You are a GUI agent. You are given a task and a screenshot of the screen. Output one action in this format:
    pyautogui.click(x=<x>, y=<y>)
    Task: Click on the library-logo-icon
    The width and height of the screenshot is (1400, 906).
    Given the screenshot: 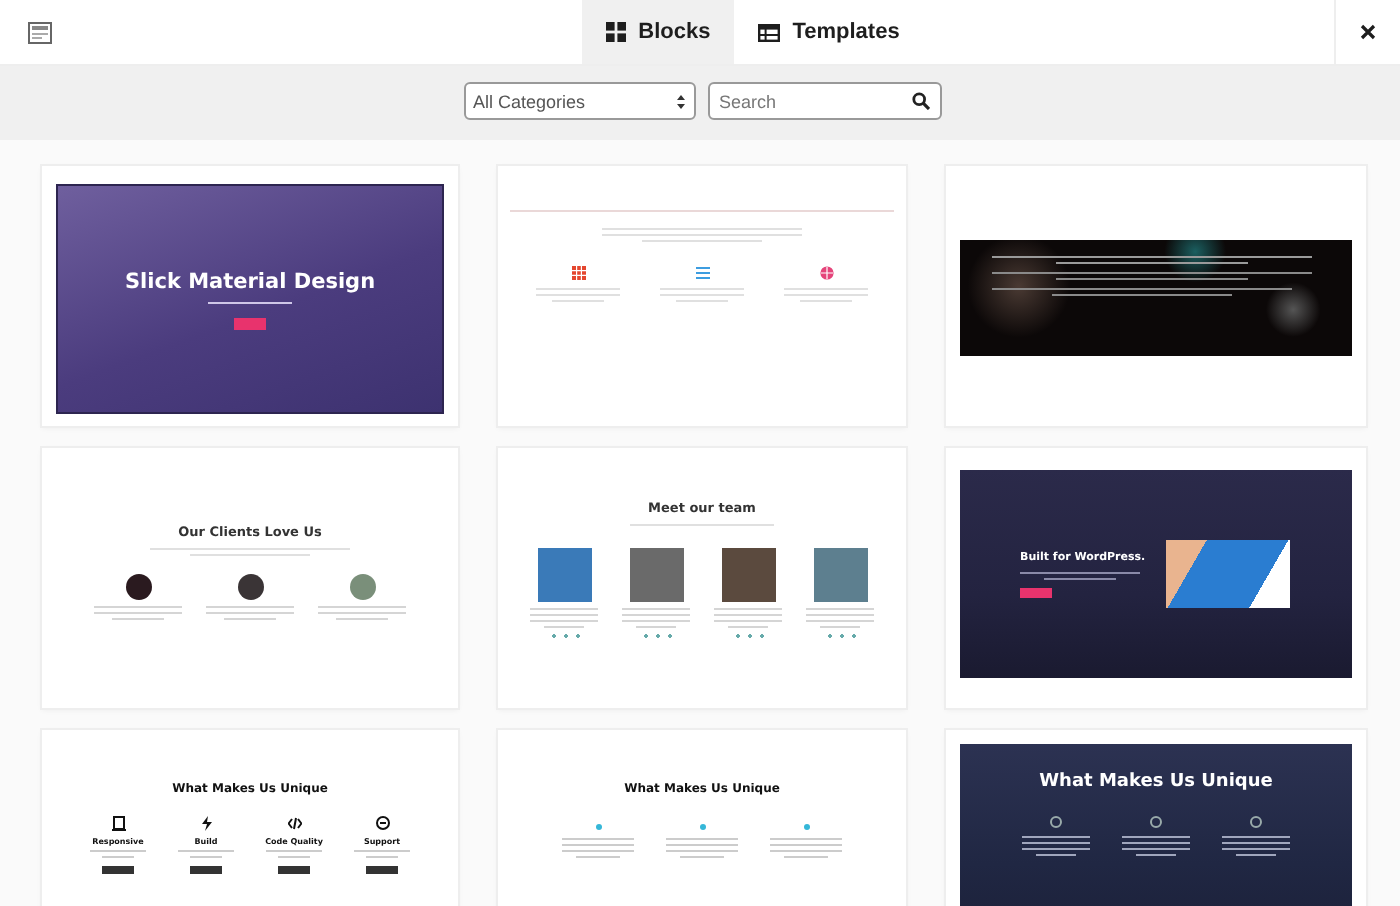 What is the action you would take?
    pyautogui.click(x=40, y=32)
    